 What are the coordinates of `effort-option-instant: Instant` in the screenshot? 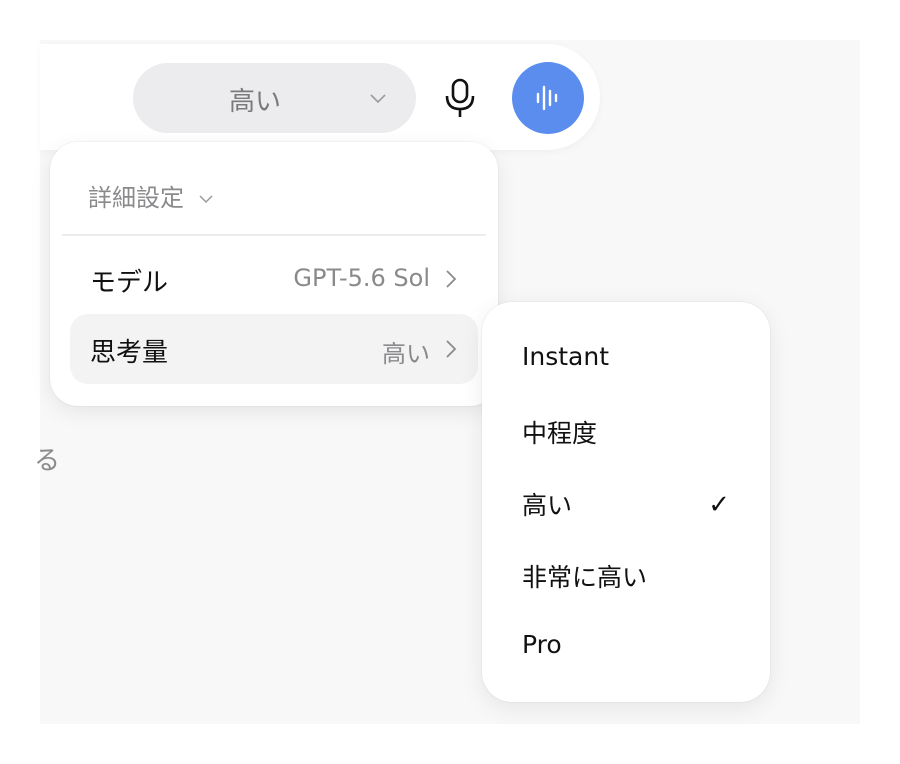 It's located at (626, 358).